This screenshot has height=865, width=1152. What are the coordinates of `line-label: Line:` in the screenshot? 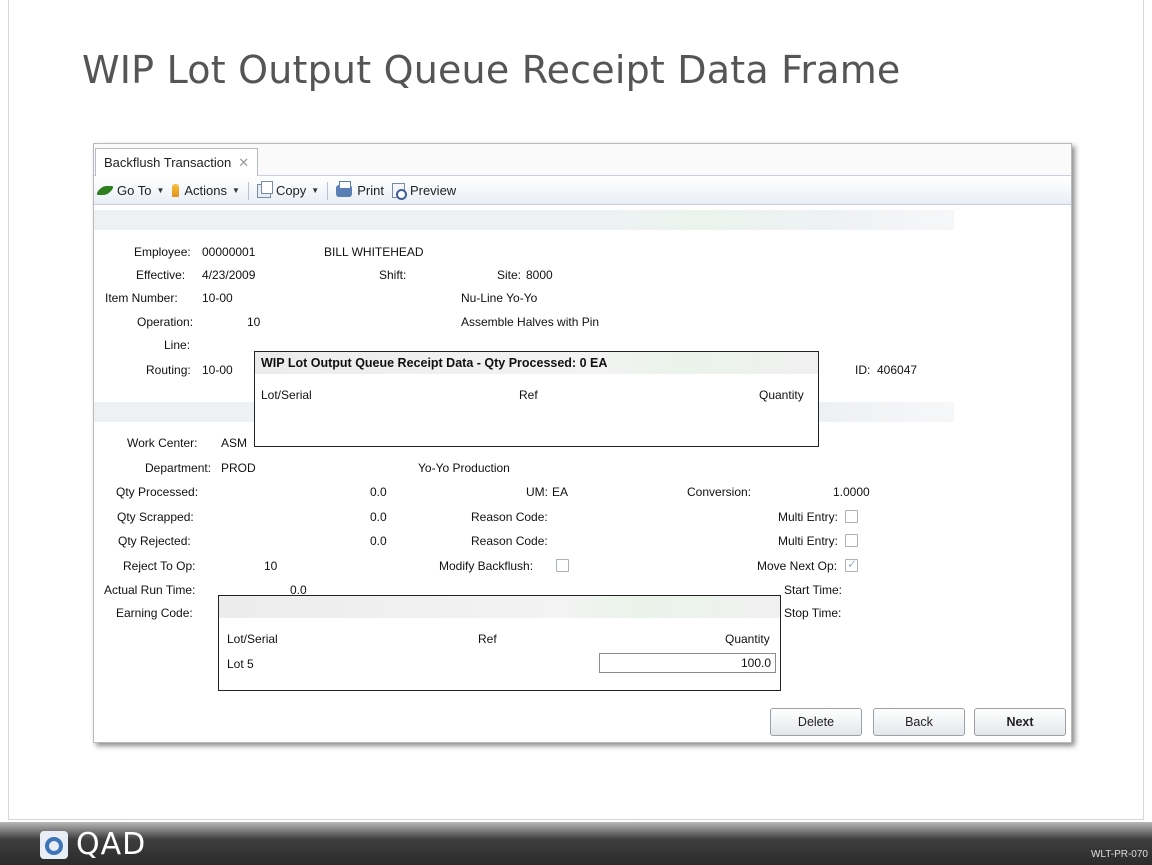 It's located at (177, 345).